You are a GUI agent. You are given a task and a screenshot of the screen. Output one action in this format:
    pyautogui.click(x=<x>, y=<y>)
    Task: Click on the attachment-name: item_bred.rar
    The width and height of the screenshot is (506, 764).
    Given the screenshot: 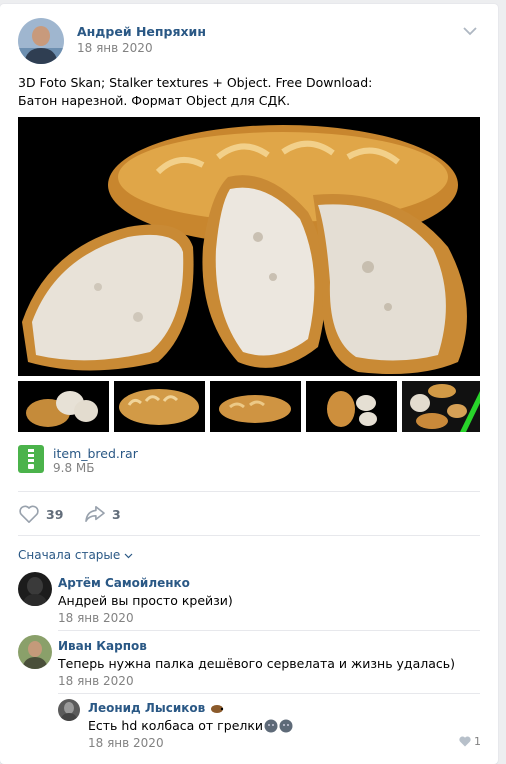 What is the action you would take?
    pyautogui.click(x=95, y=453)
    